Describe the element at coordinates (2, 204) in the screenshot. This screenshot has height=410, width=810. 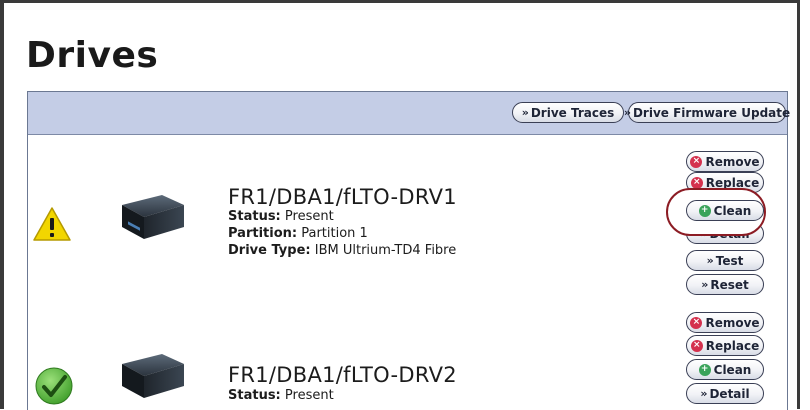
I see `frame-border-left` at that location.